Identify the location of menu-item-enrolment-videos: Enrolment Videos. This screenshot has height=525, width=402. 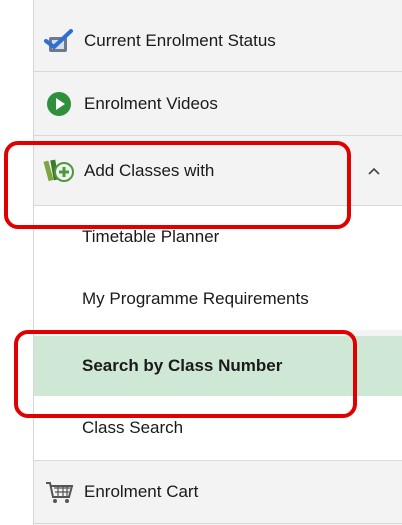
(218, 104).